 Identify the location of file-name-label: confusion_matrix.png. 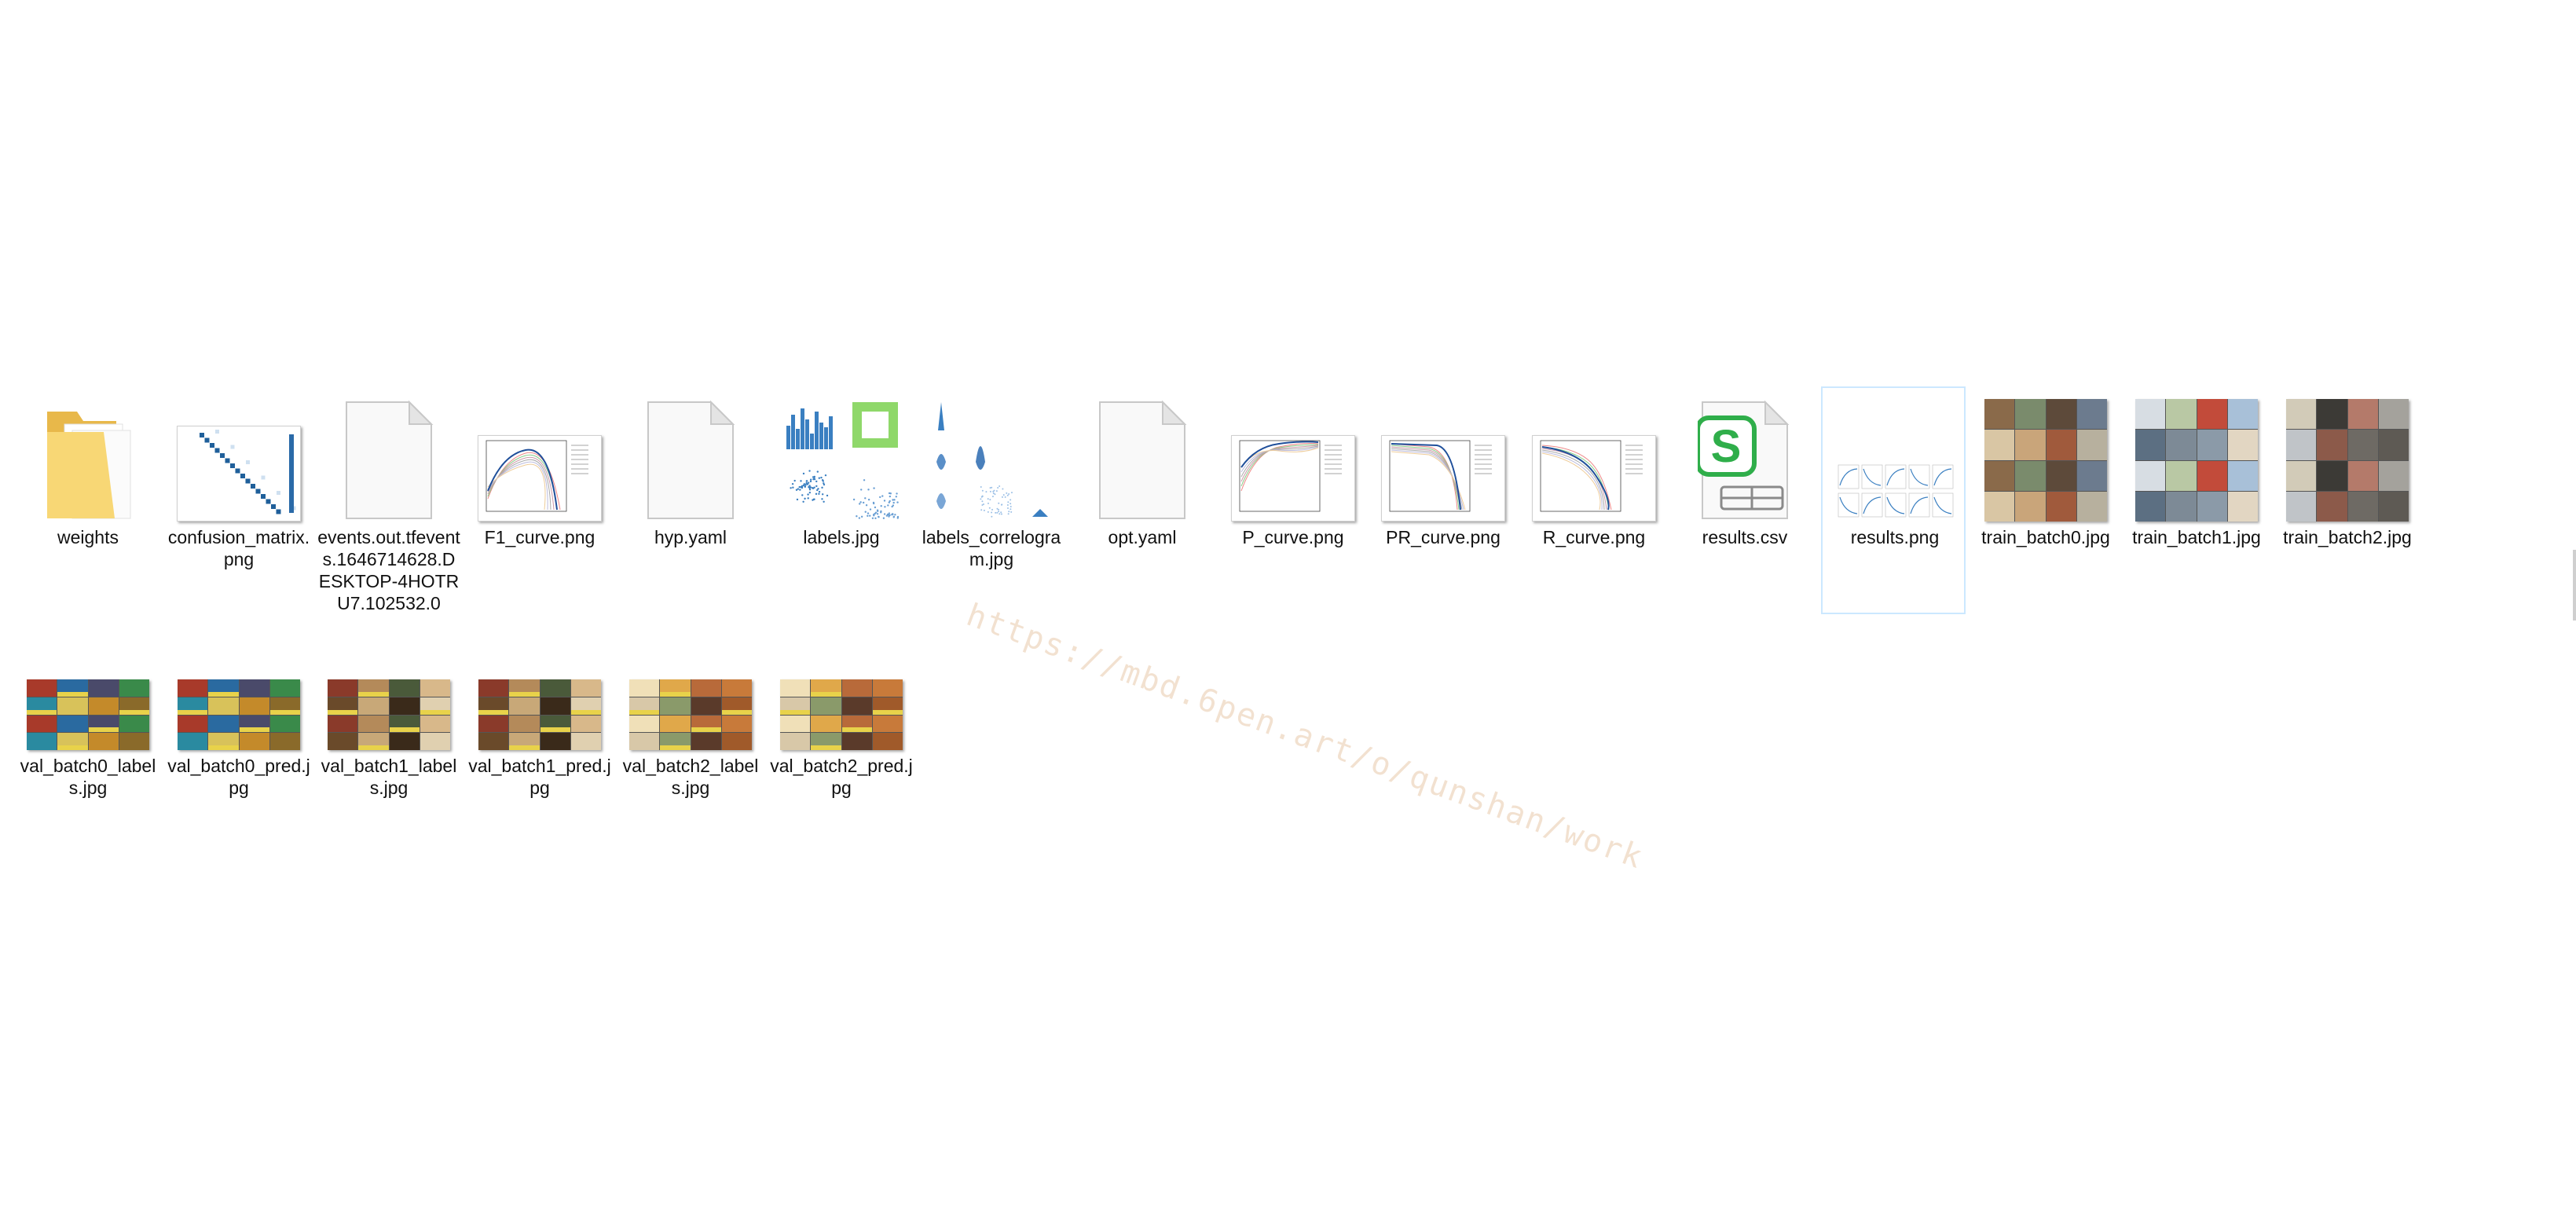
(239, 548).